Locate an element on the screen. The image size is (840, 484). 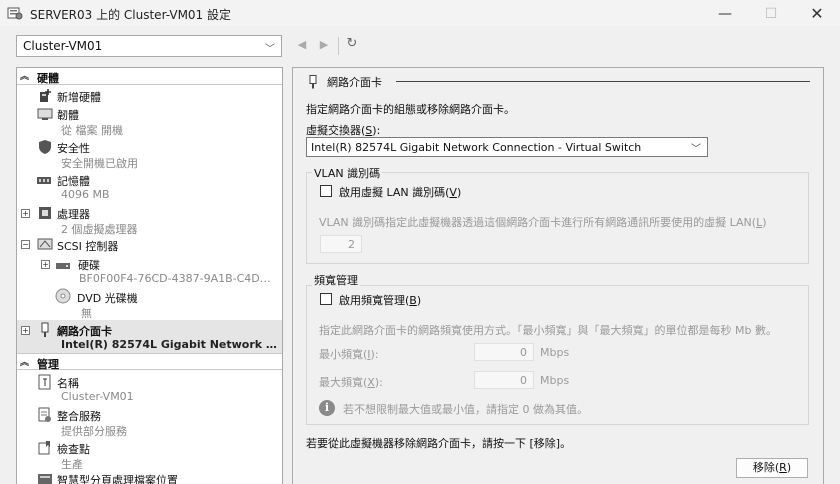
memory-icon is located at coordinates (44, 180).